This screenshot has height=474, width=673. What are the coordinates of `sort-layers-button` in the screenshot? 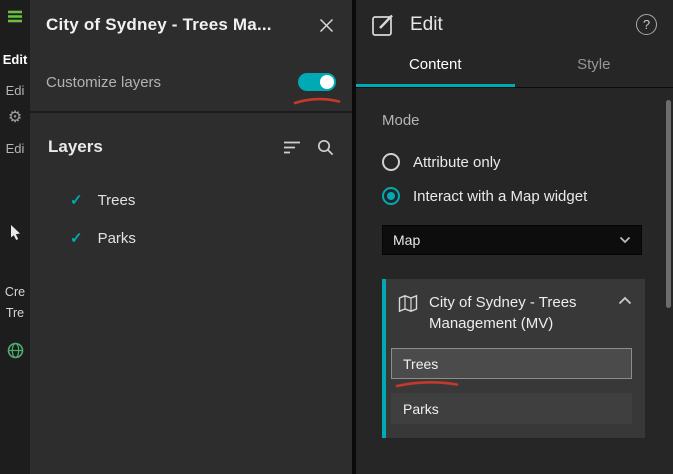 It's located at (292, 147).